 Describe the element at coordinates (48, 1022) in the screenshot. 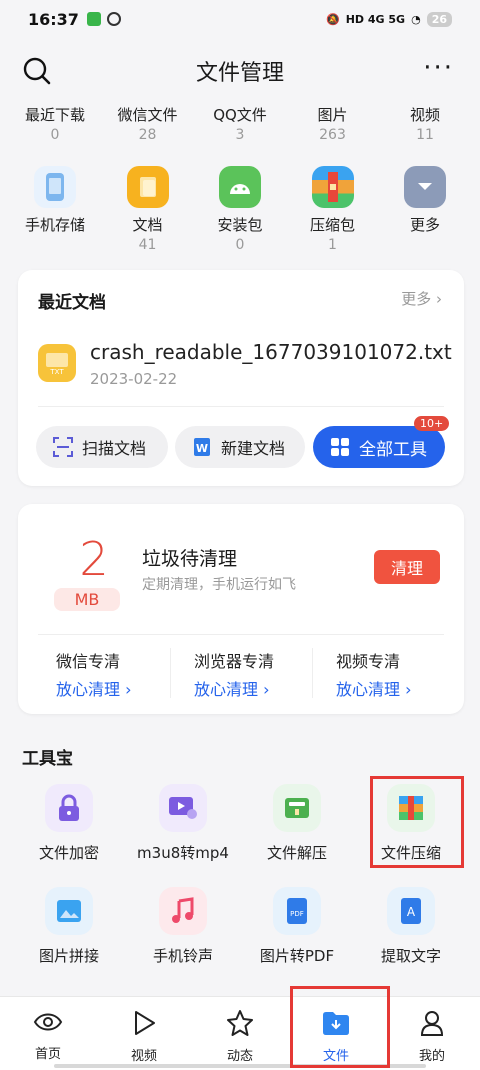

I see `eye-icon` at that location.